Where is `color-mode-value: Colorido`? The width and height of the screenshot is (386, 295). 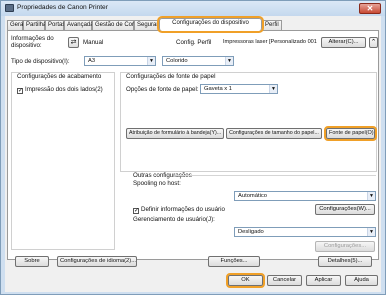
color-mode-value: Colorido is located at coordinates (177, 61).